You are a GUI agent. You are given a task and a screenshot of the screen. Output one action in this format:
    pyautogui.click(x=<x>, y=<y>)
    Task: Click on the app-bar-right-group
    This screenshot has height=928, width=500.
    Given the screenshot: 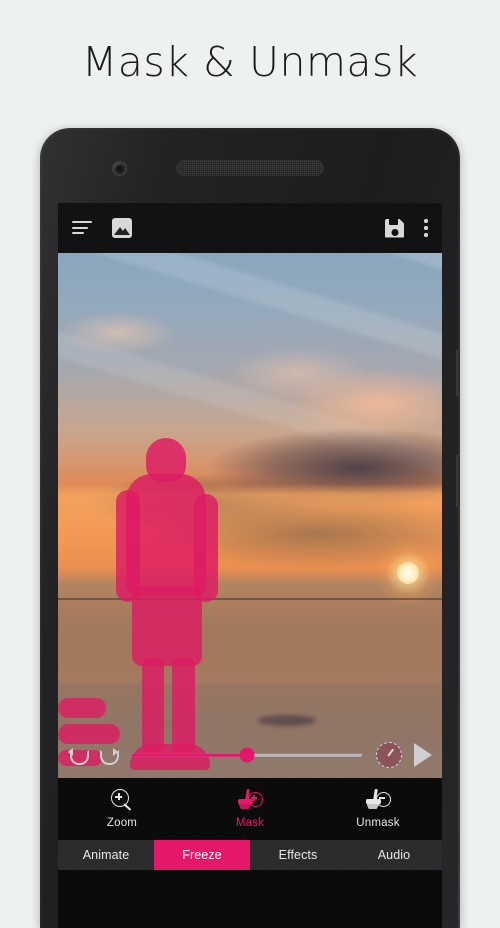 What is the action you would take?
    pyautogui.click(x=406, y=228)
    